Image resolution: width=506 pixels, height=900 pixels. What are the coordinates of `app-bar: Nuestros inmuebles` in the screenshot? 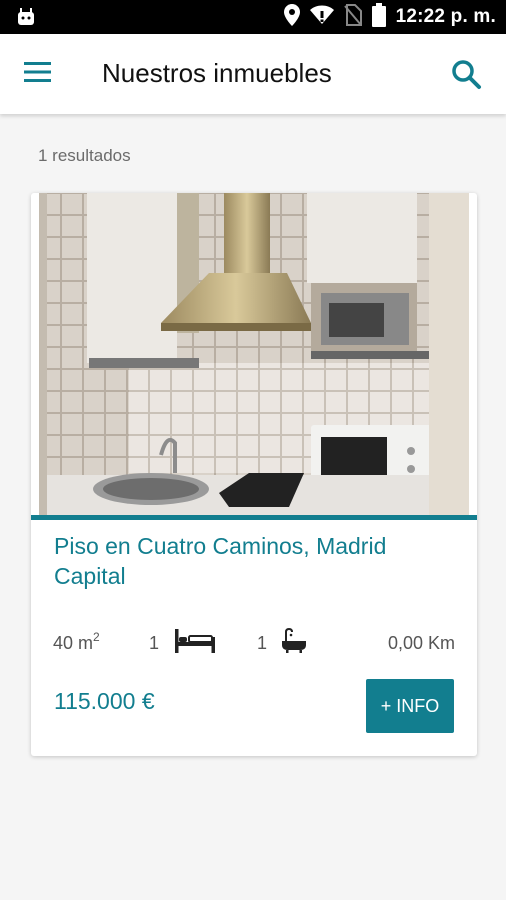 It's located at (253, 74).